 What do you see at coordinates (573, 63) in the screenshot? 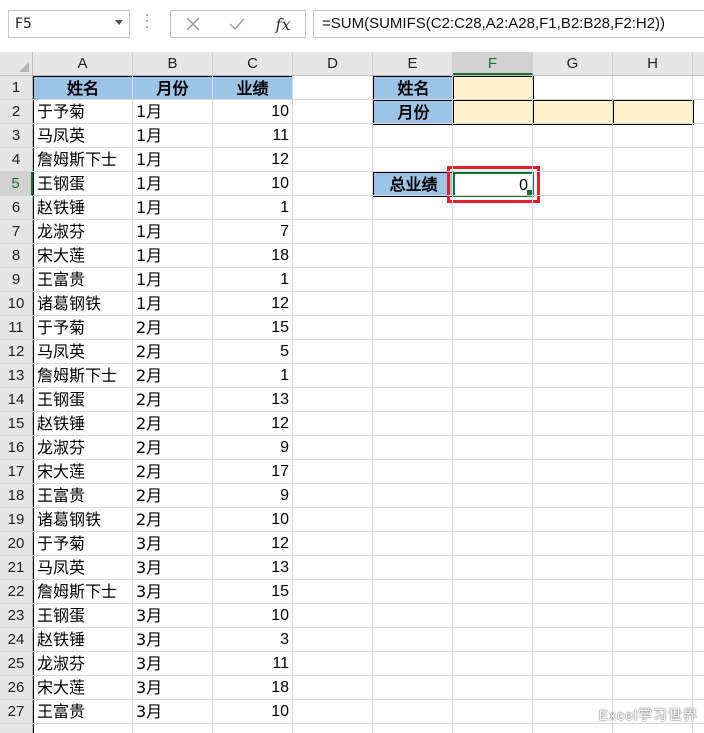
I see `column-header-g: G` at bounding box center [573, 63].